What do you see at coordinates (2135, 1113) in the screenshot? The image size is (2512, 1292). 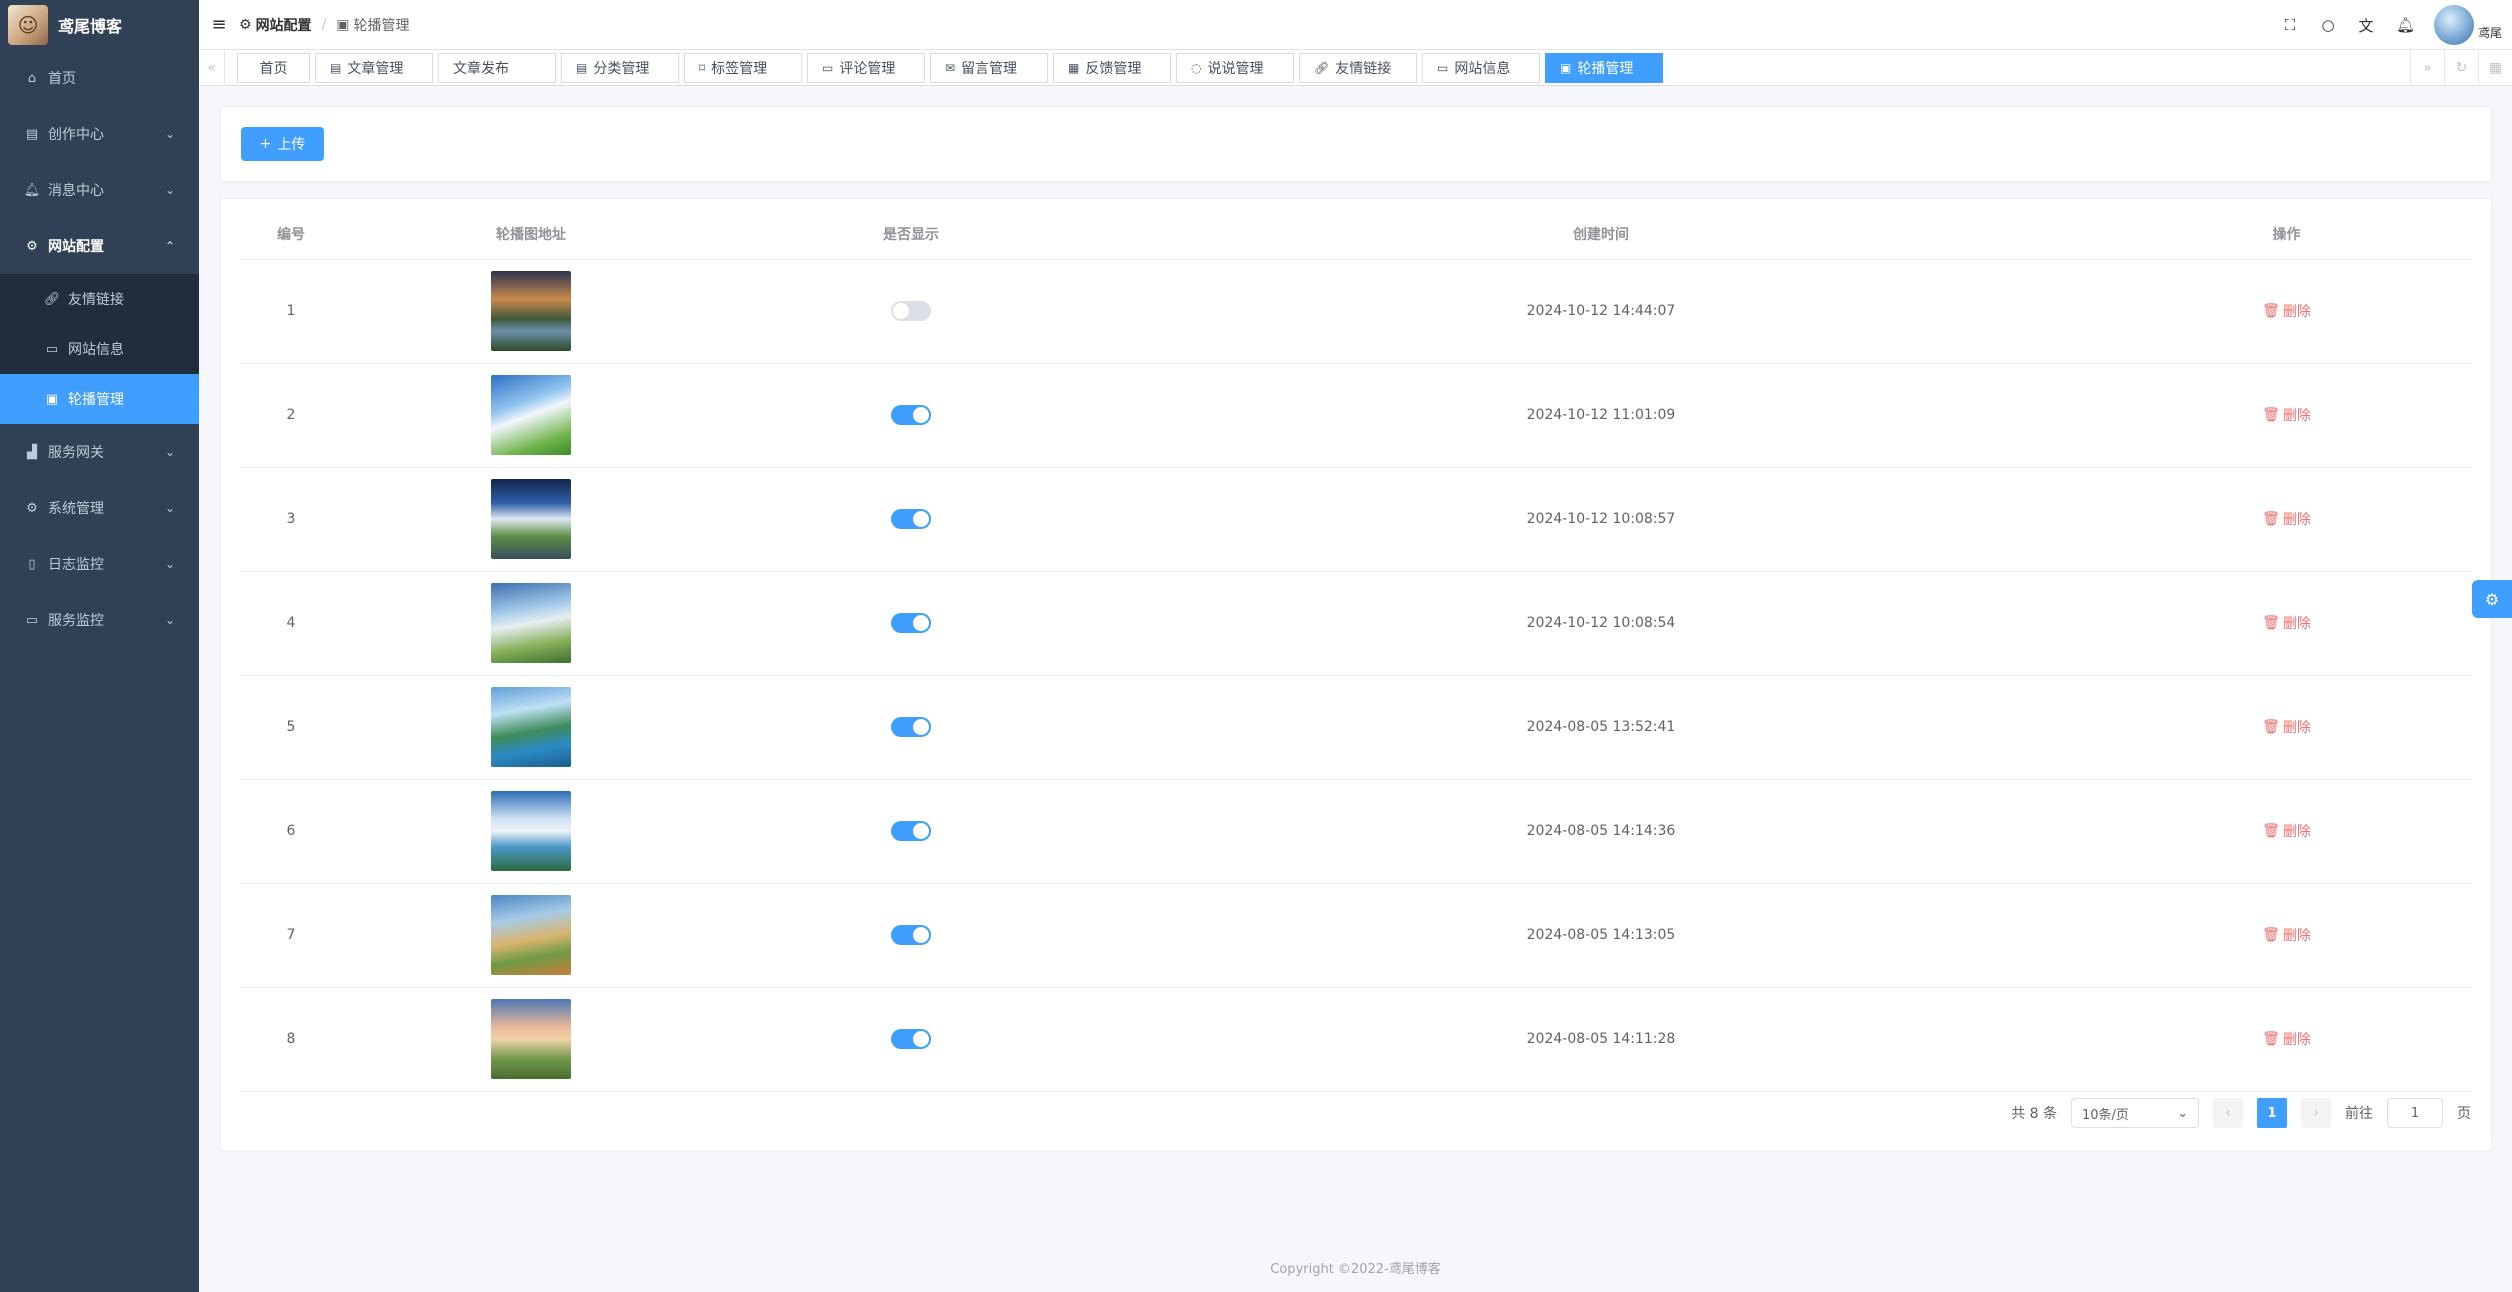 I see `page-size-select: 10条/页 ⌄` at bounding box center [2135, 1113].